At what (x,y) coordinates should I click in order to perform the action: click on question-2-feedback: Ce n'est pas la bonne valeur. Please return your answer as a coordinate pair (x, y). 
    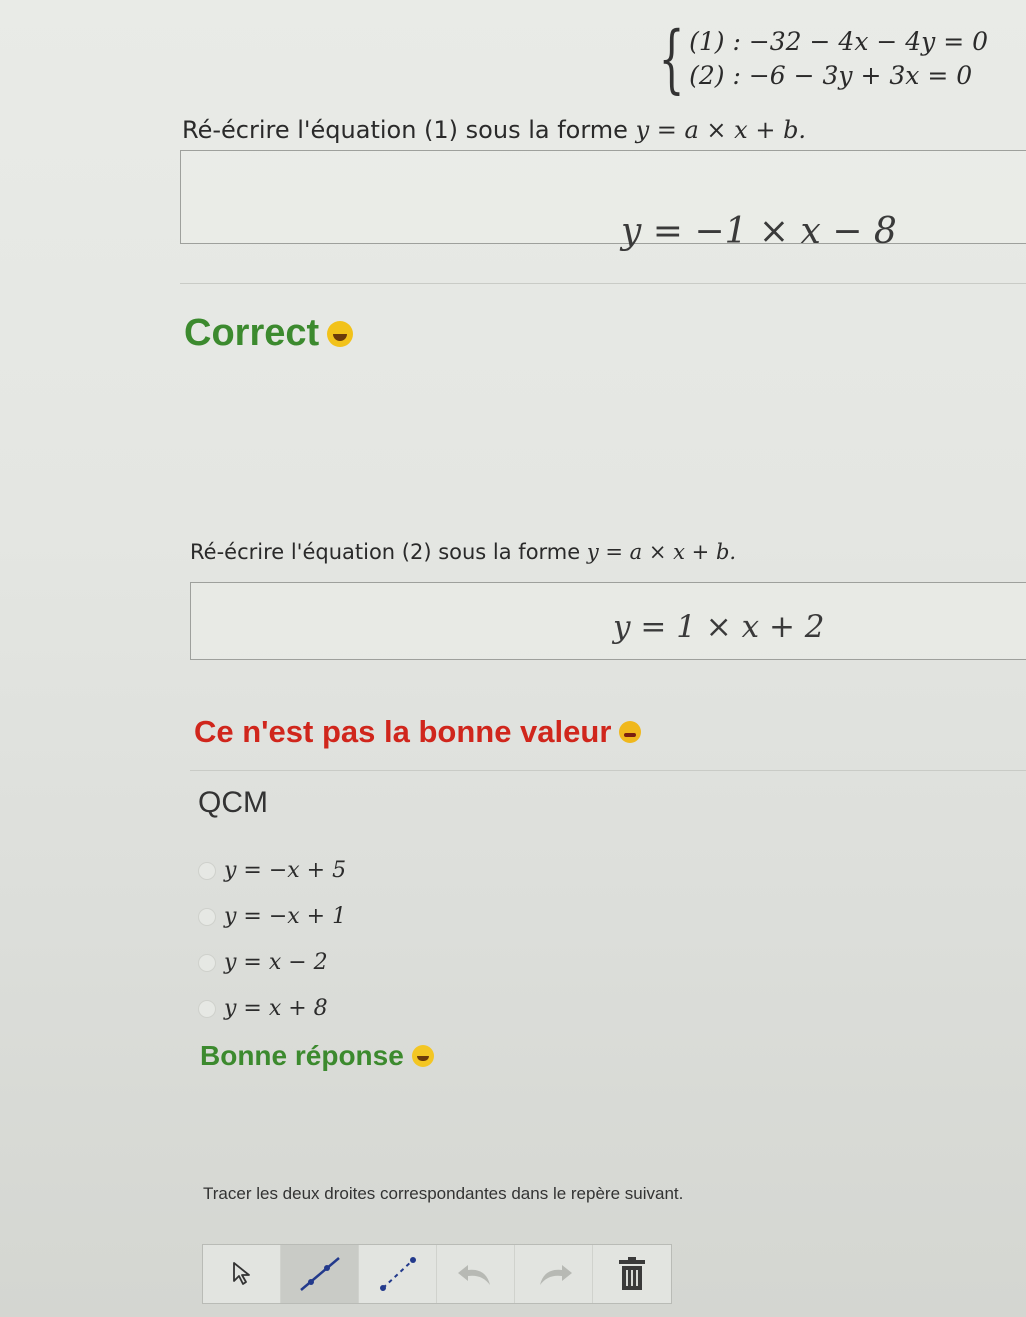
    Looking at the image, I should click on (418, 732).